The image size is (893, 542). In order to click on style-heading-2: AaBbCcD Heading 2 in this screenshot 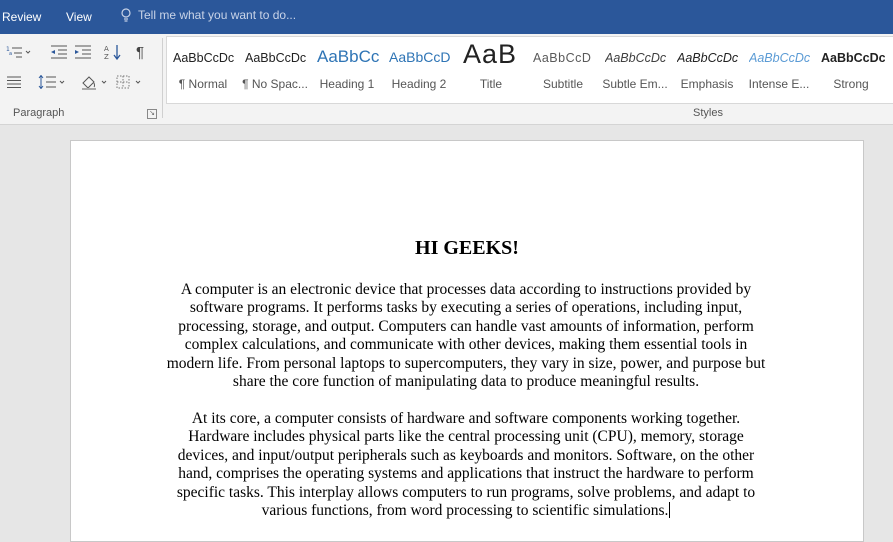, I will do `click(419, 70)`.